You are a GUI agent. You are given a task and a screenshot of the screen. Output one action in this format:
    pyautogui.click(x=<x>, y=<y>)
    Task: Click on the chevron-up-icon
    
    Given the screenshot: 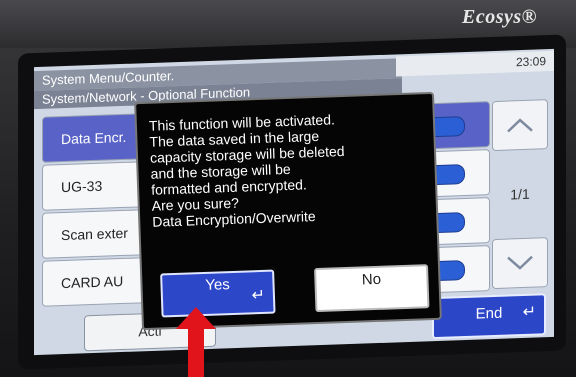 What is the action you would take?
    pyautogui.click(x=520, y=125)
    